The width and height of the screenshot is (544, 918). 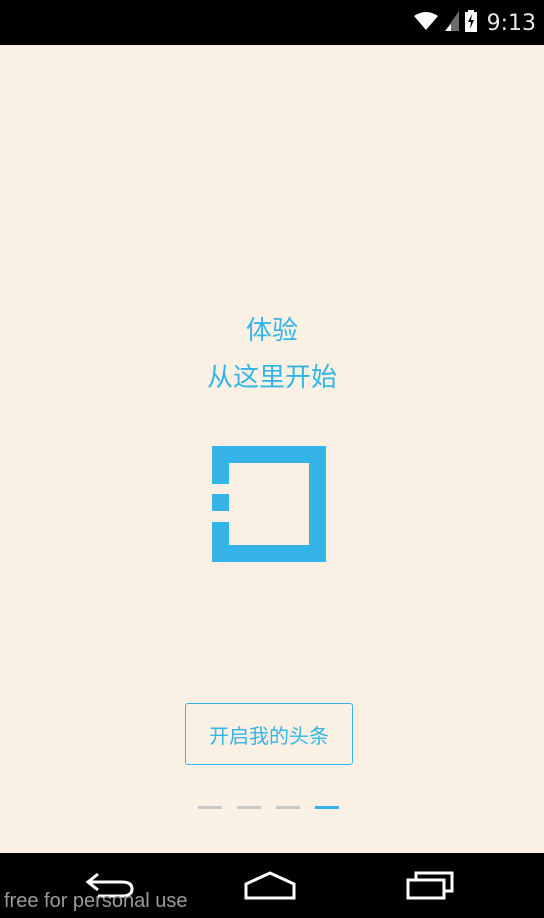 I want to click on page-indicator, so click(x=268, y=807).